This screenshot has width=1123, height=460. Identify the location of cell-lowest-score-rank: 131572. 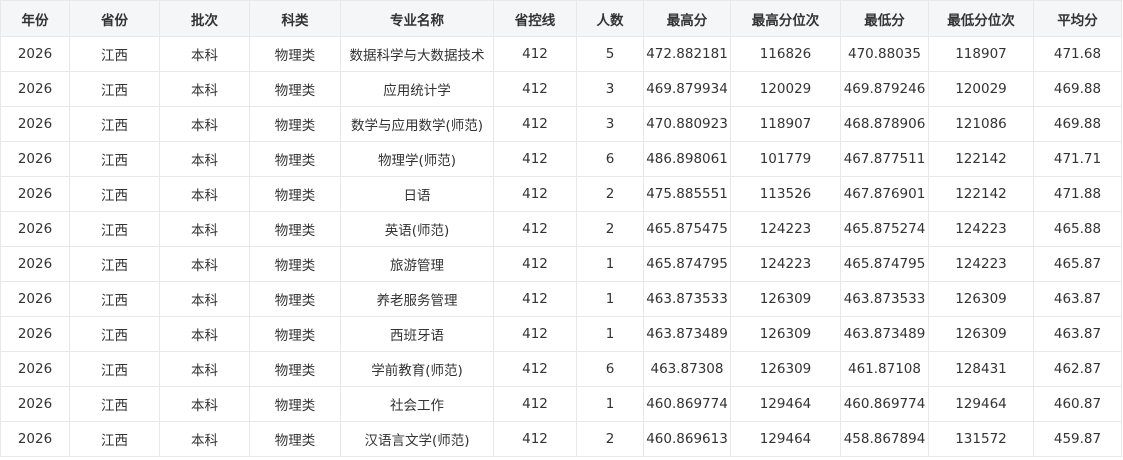
(981, 439).